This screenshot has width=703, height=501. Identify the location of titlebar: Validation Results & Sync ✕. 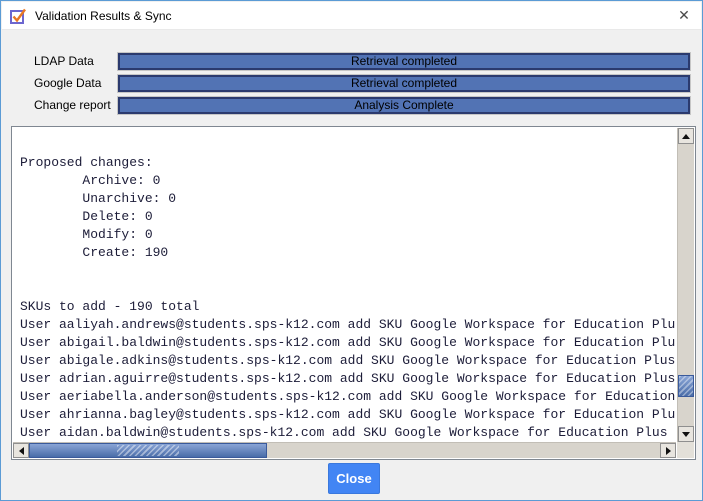
(351, 16).